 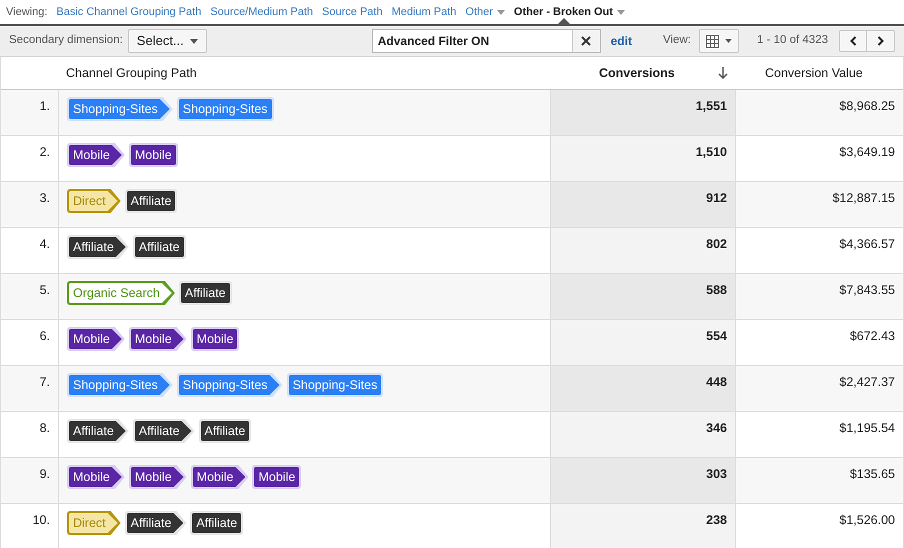 I want to click on view-type-dropdown, so click(x=719, y=41).